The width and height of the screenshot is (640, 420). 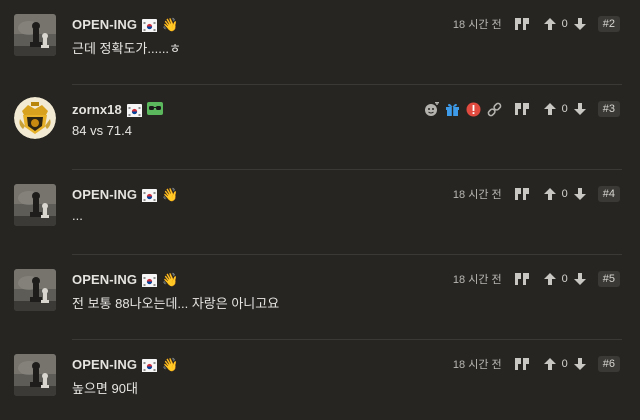 What do you see at coordinates (102, 130) in the screenshot?
I see `comment-text: 84 vs 71.4` at bounding box center [102, 130].